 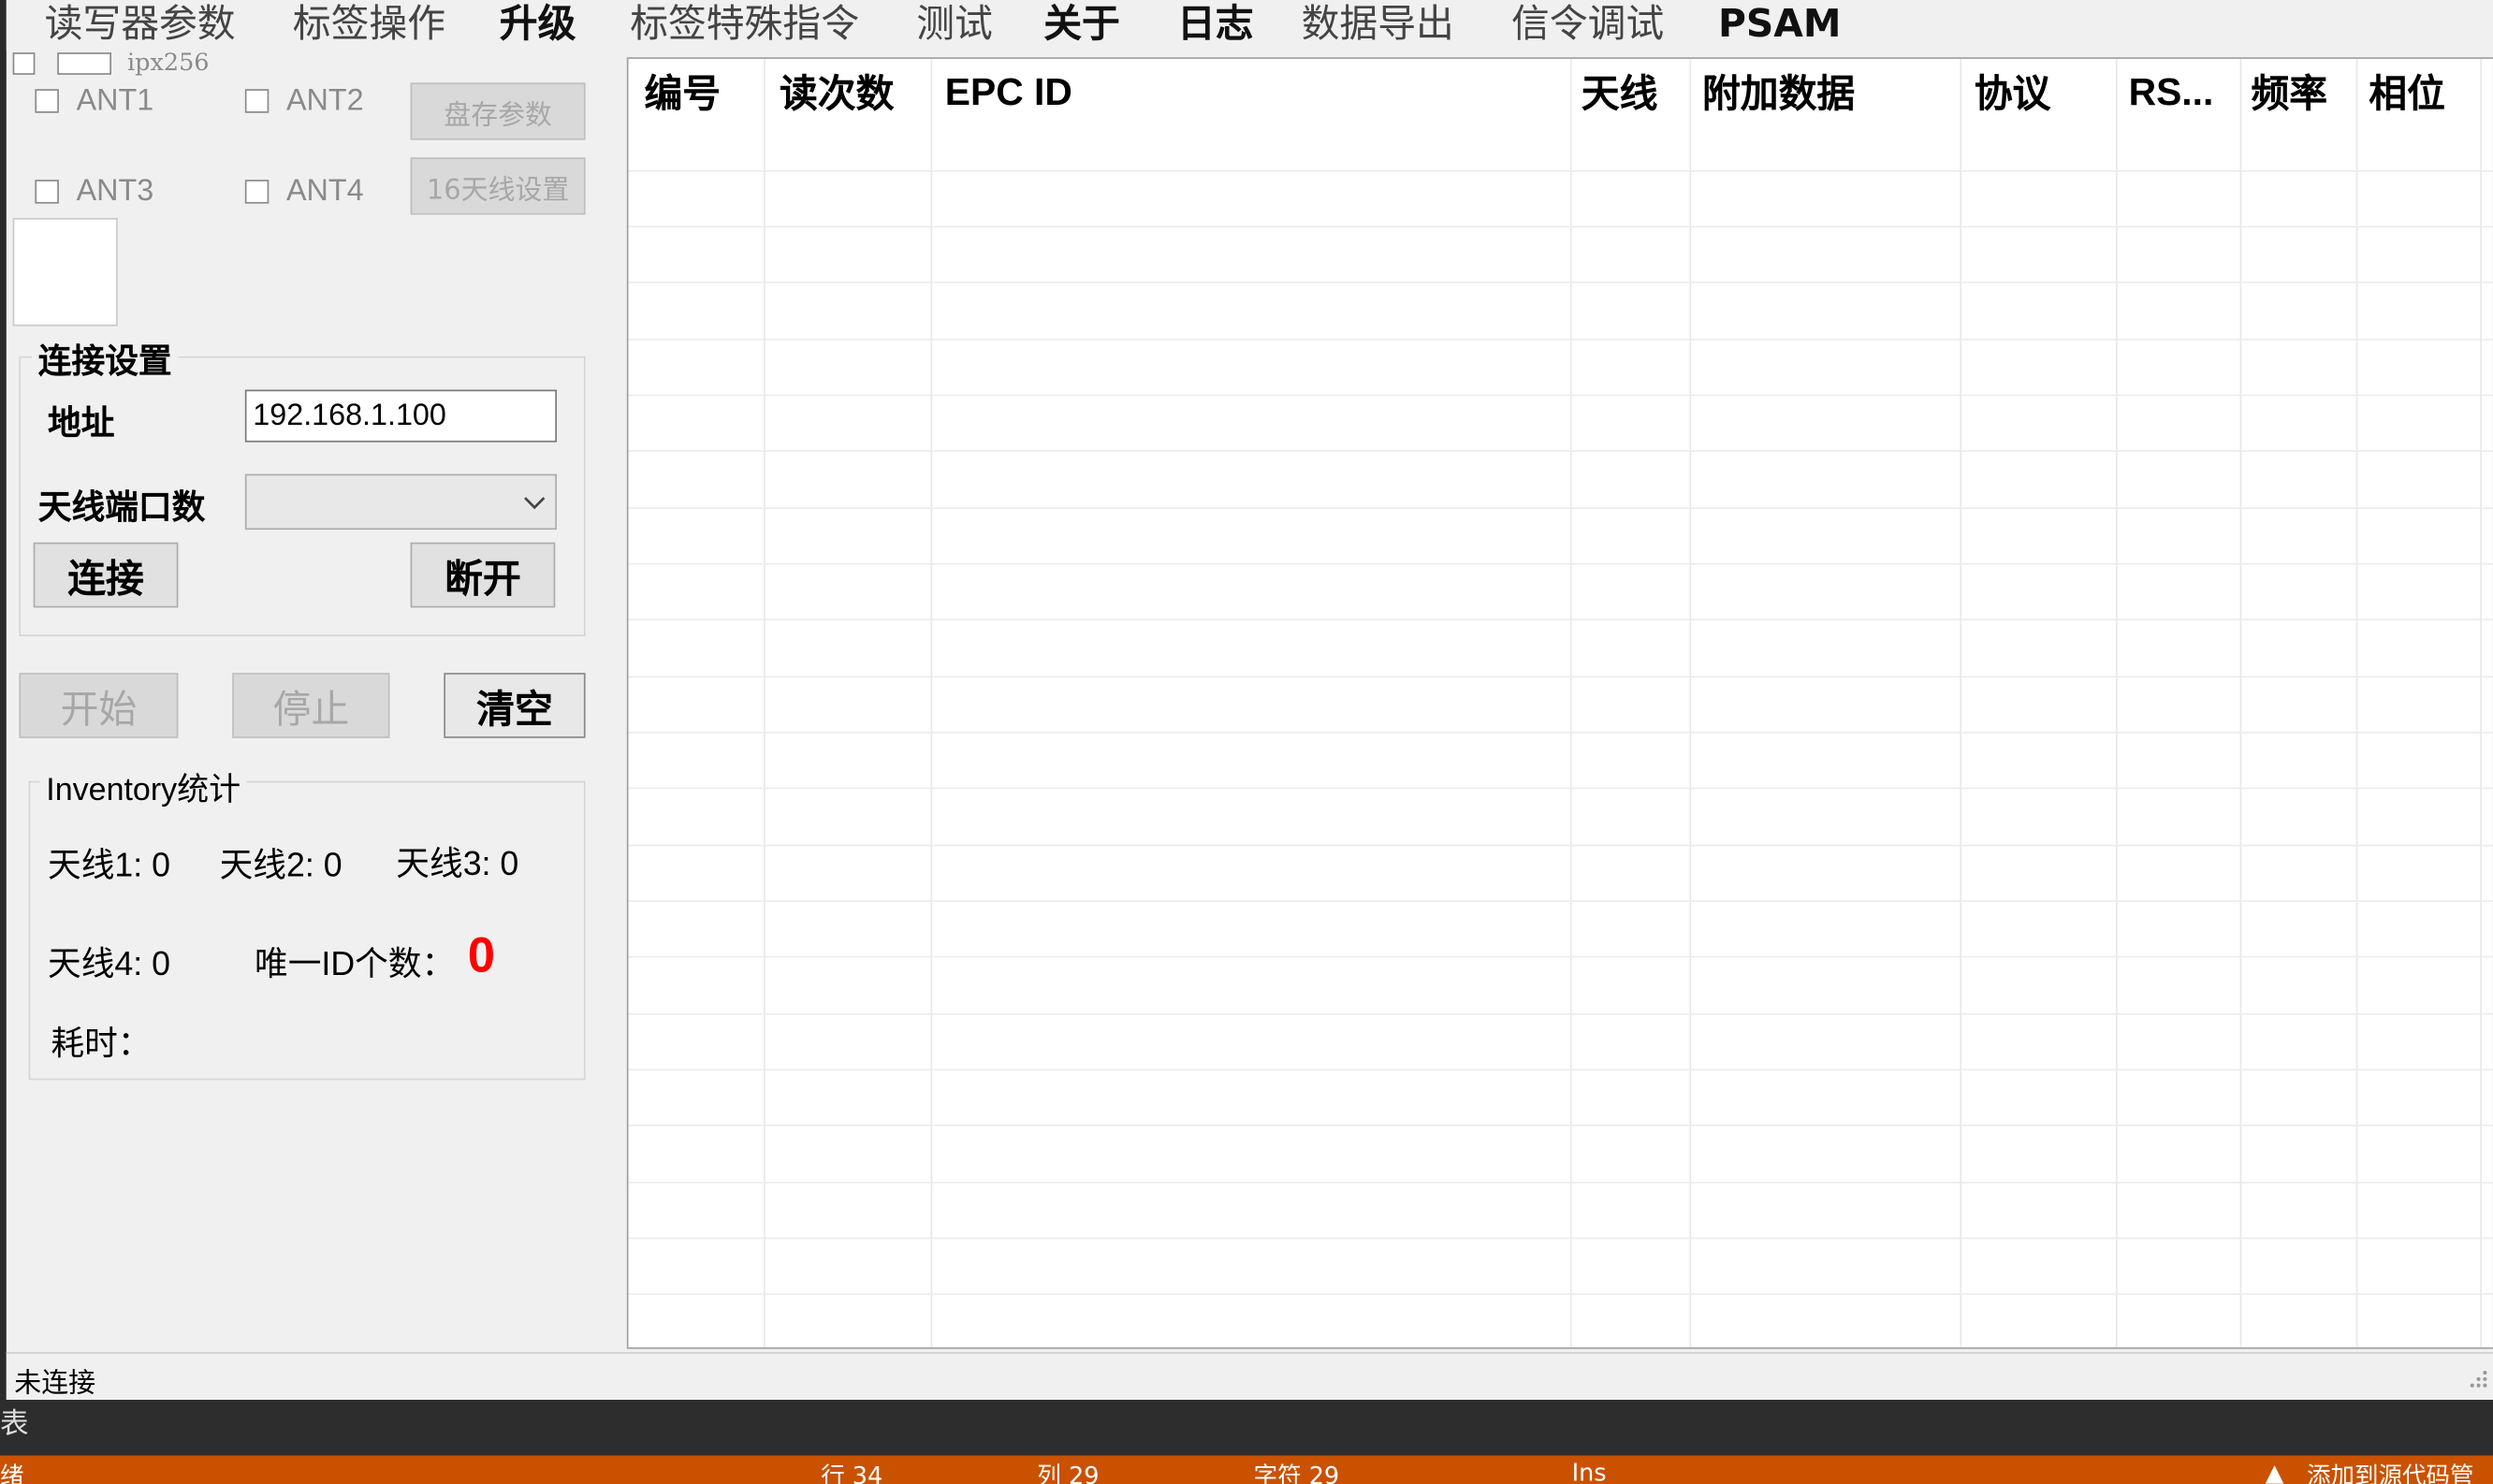 What do you see at coordinates (4, 700) in the screenshot?
I see `left-edge` at bounding box center [4, 700].